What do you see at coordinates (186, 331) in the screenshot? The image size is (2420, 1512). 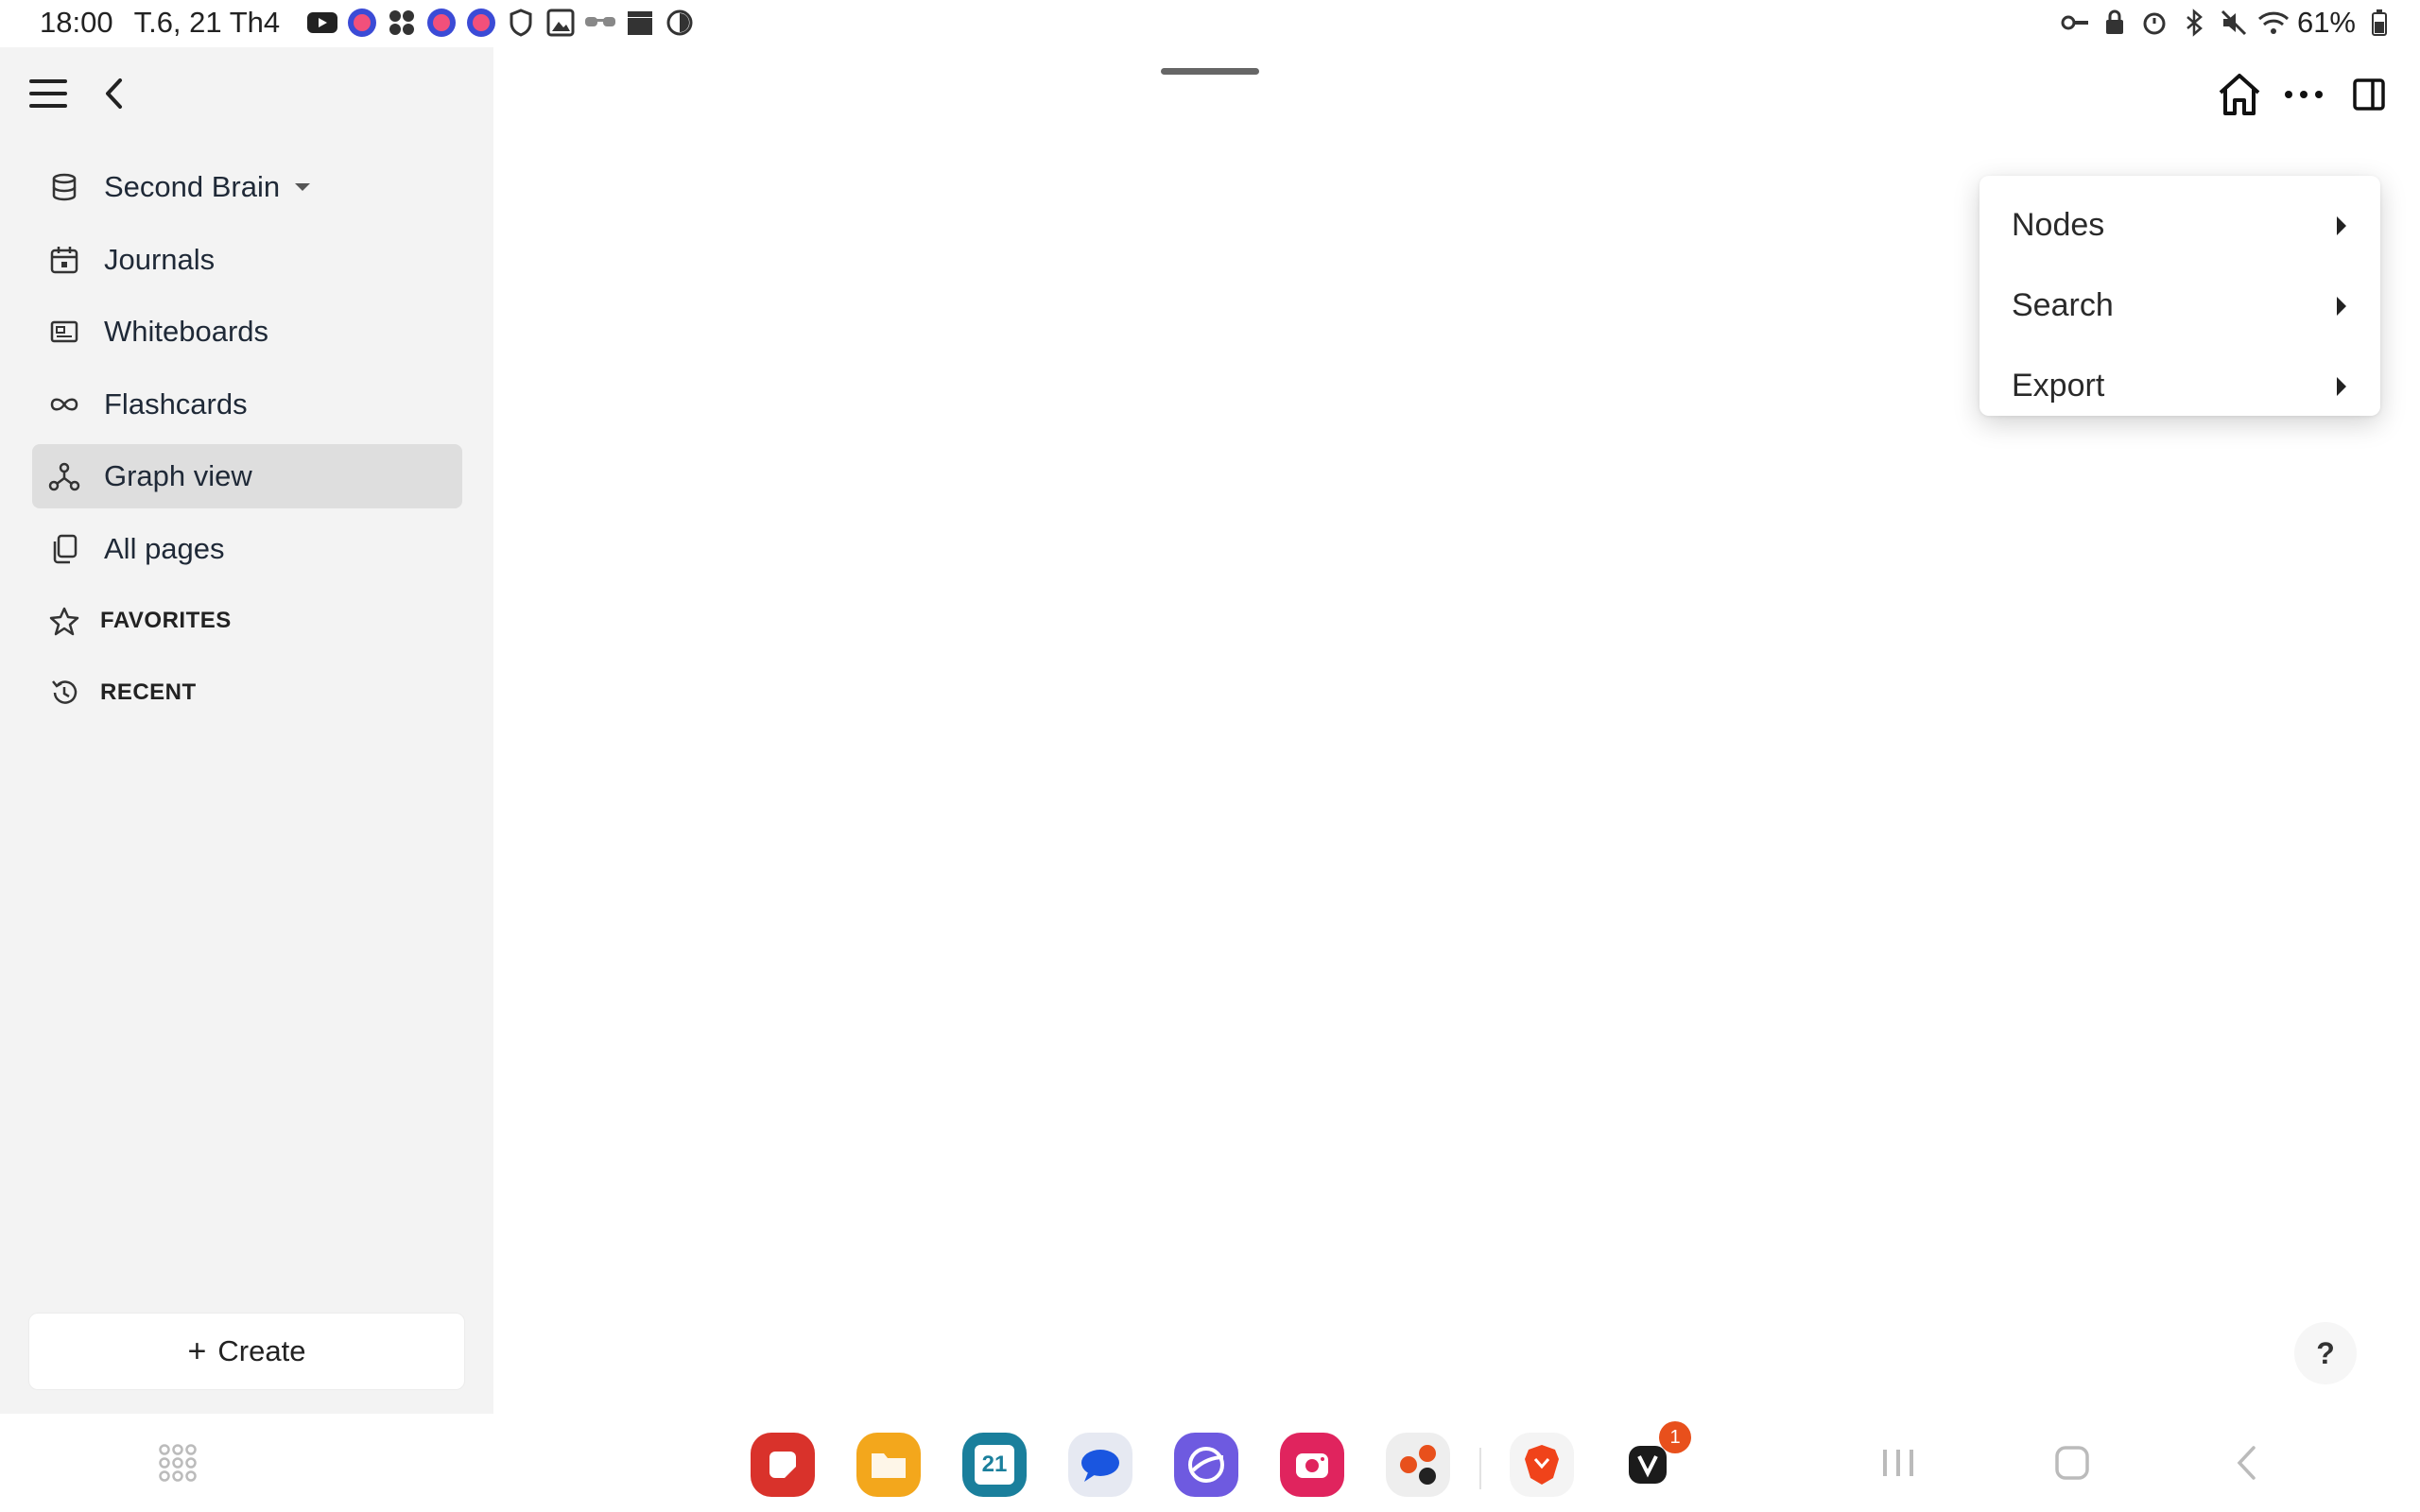 I see `sidebar-item-label: Whiteboards` at bounding box center [186, 331].